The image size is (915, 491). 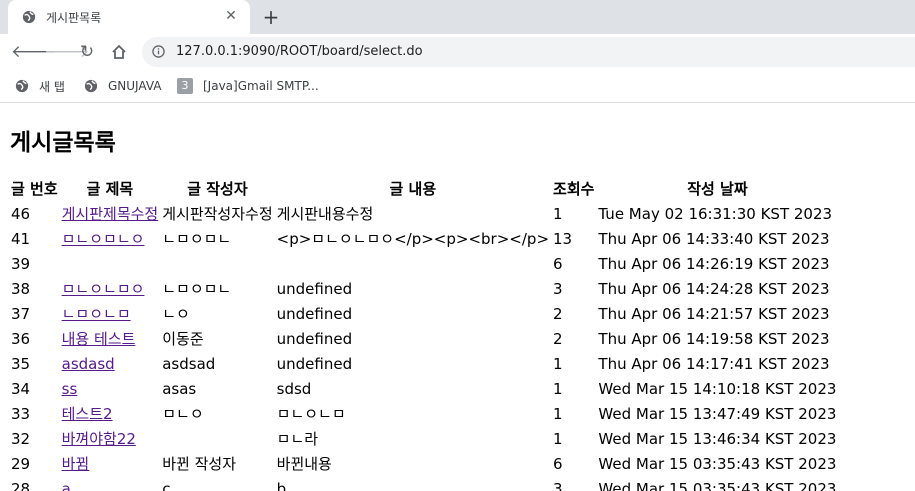 I want to click on globe-icon, so click(x=22, y=86).